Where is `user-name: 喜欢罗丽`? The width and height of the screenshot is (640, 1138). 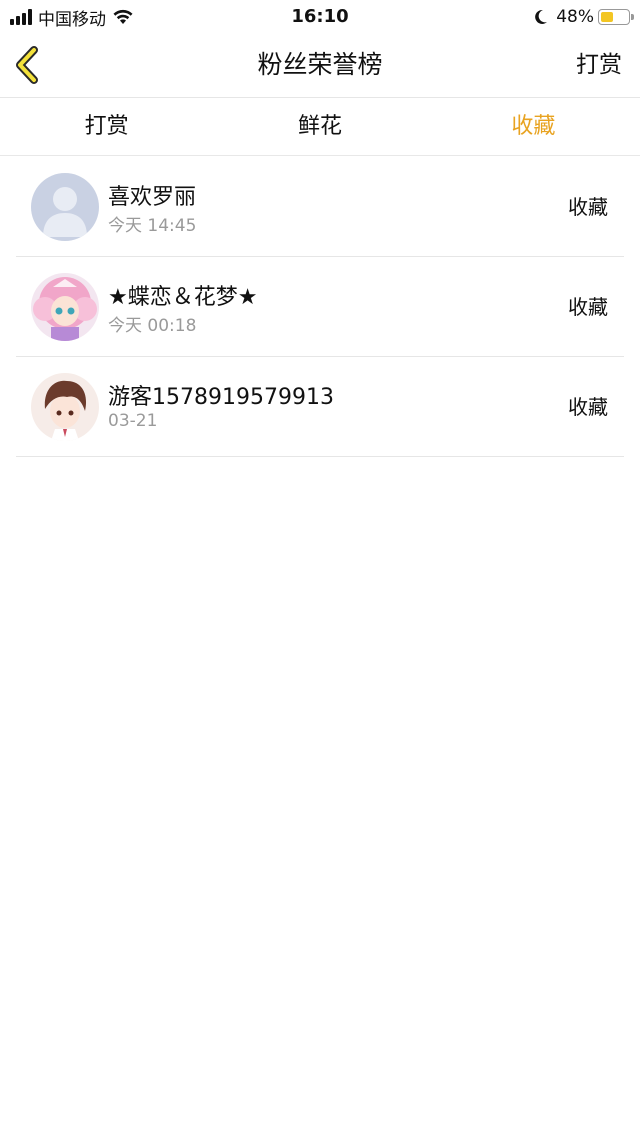 user-name: 喜欢罗丽 is located at coordinates (152, 197).